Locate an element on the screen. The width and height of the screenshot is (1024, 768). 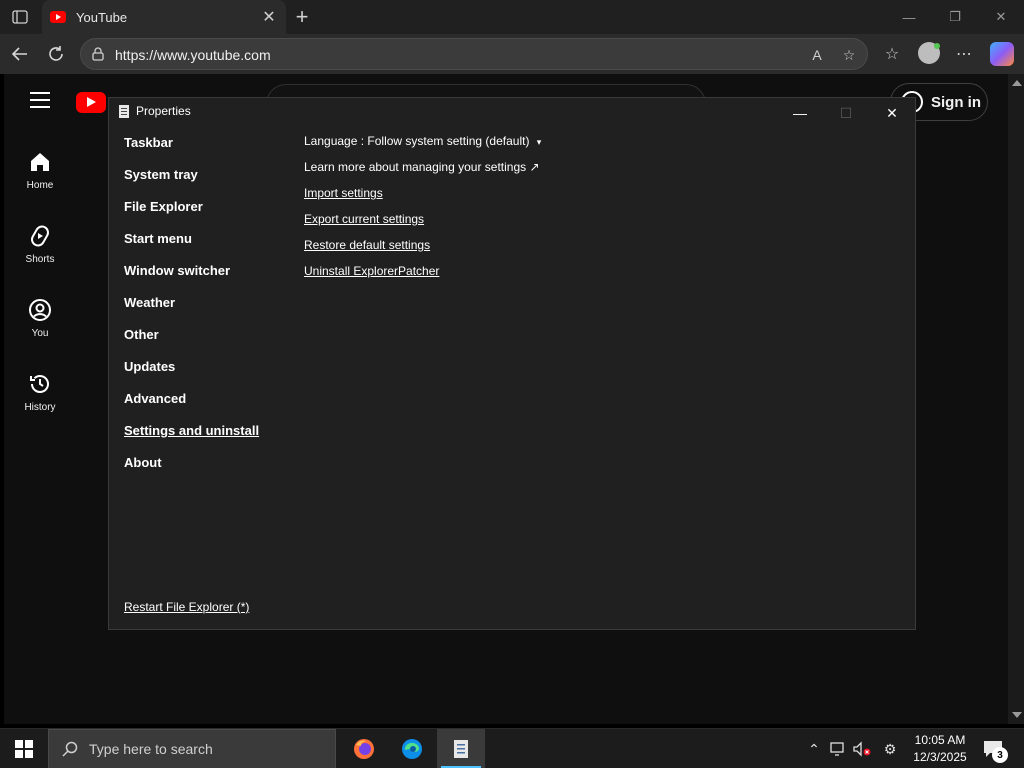
taskbar-search: Type here to search is located at coordinates (192, 748).